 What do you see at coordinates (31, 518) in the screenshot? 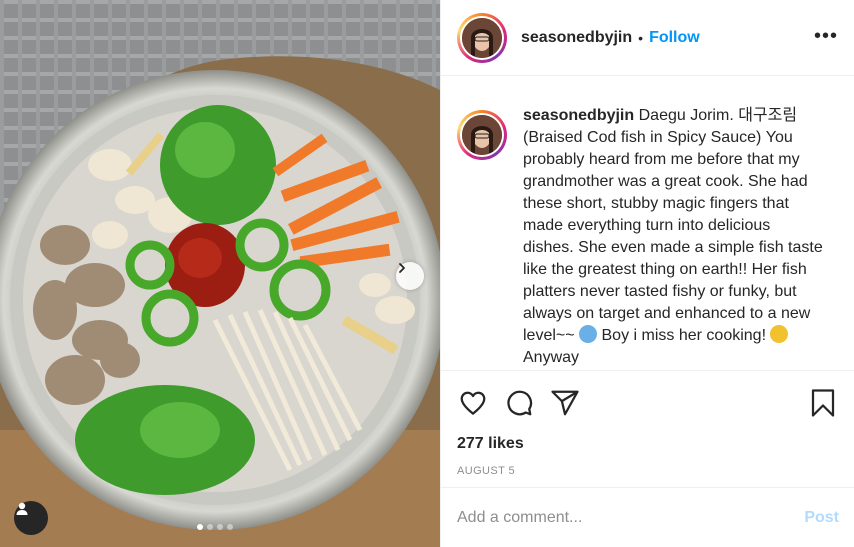
I see `tagged-users-button` at bounding box center [31, 518].